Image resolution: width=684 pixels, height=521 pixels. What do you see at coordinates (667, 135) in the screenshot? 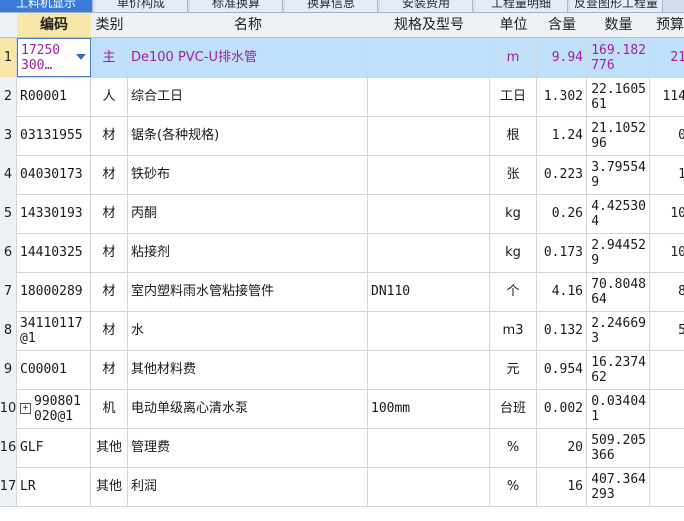
I see `budget-cell: 0` at bounding box center [667, 135].